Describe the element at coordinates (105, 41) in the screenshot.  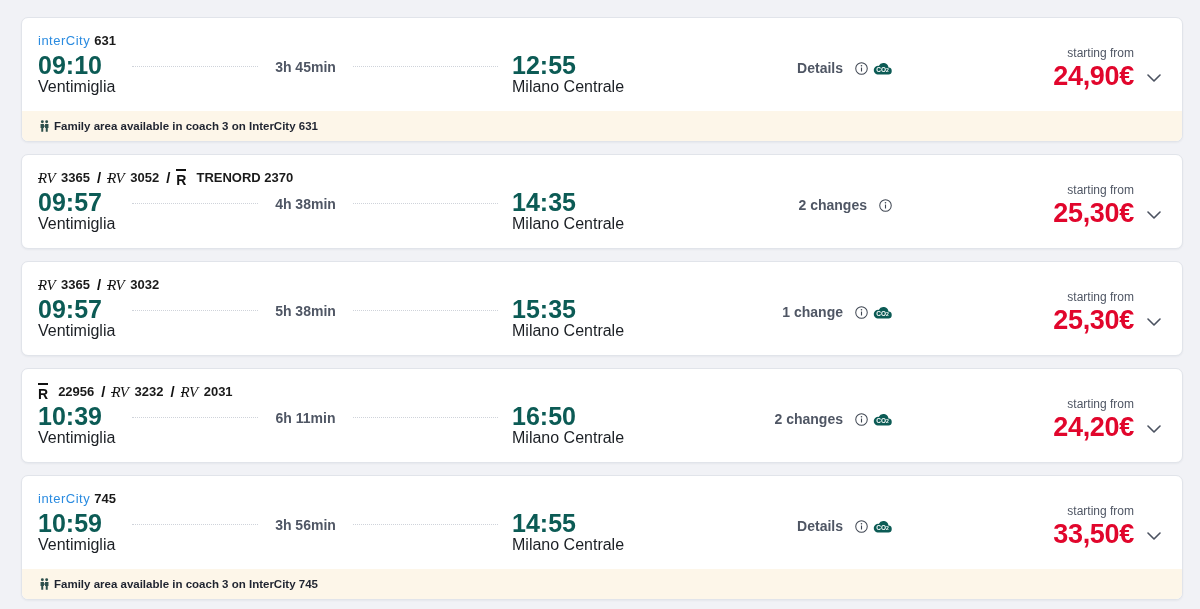
I see `train-number: 631` at that location.